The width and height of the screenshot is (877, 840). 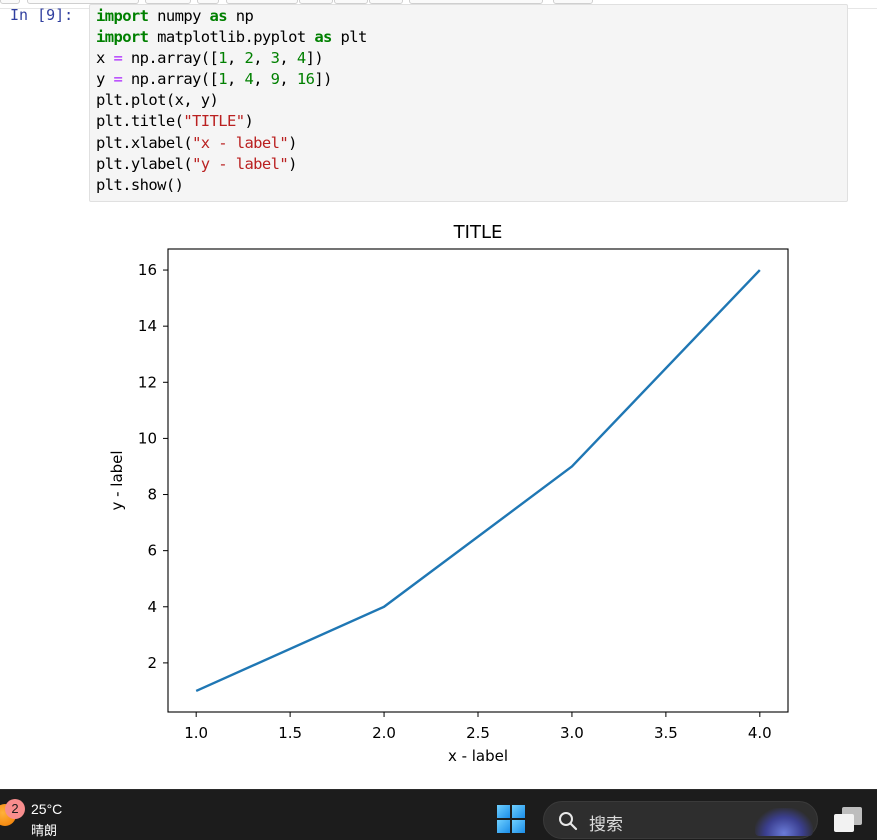 What do you see at coordinates (572, 733) in the screenshot?
I see `x-tick-label: 3.0` at bounding box center [572, 733].